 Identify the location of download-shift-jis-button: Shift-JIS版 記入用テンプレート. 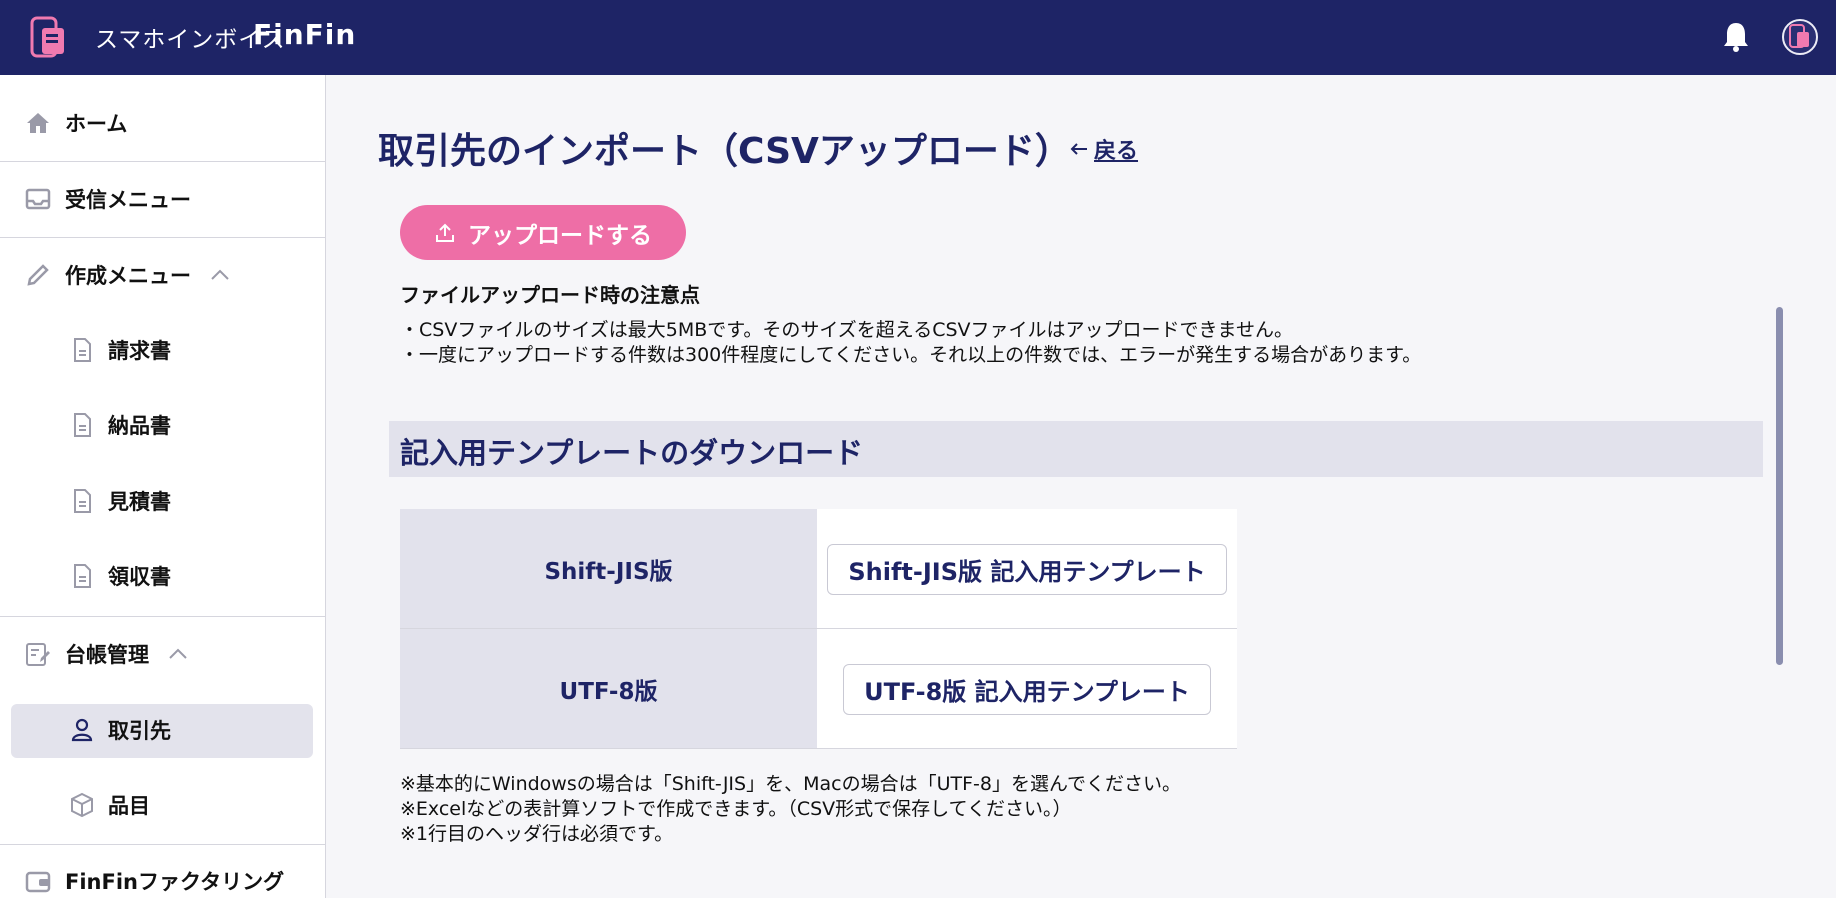
(1027, 569).